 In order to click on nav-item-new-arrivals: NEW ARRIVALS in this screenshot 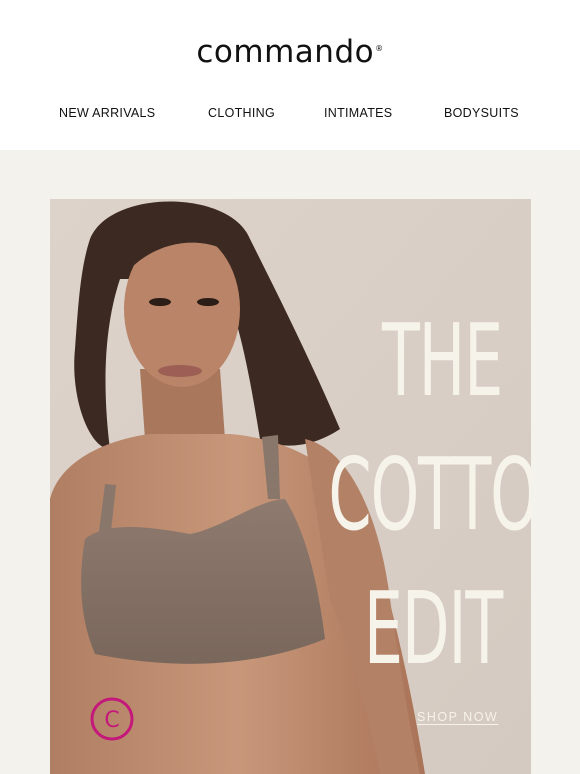, I will do `click(107, 113)`.